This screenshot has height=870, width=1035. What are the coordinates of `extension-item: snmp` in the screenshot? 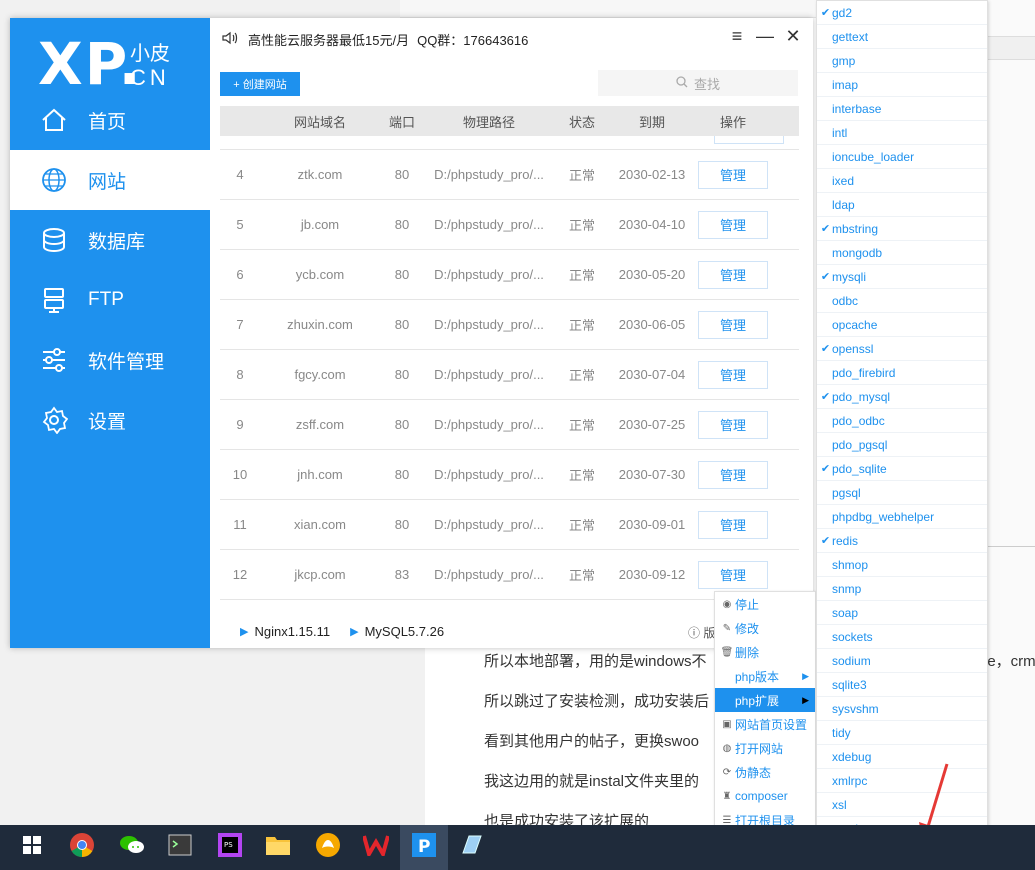 It's located at (902, 589).